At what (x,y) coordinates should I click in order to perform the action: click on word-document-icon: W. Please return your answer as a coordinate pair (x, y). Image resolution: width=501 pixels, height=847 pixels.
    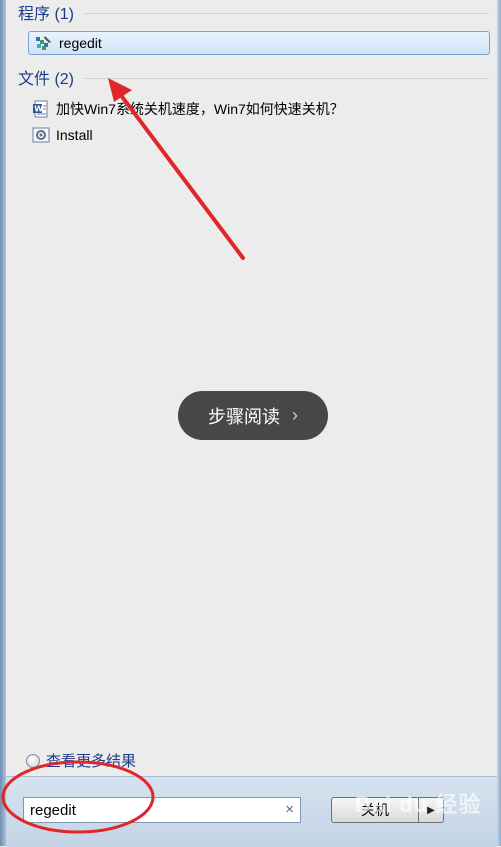
    Looking at the image, I should click on (41, 109).